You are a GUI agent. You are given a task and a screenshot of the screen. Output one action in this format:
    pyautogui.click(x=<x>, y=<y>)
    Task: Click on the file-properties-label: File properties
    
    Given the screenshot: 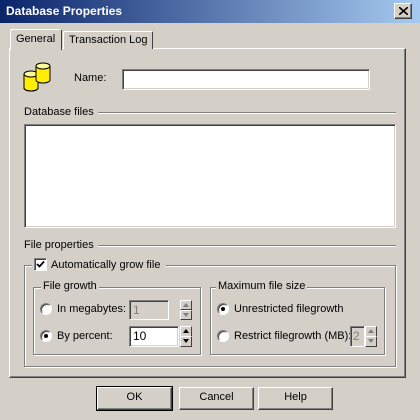 What is the action you would take?
    pyautogui.click(x=61, y=245)
    